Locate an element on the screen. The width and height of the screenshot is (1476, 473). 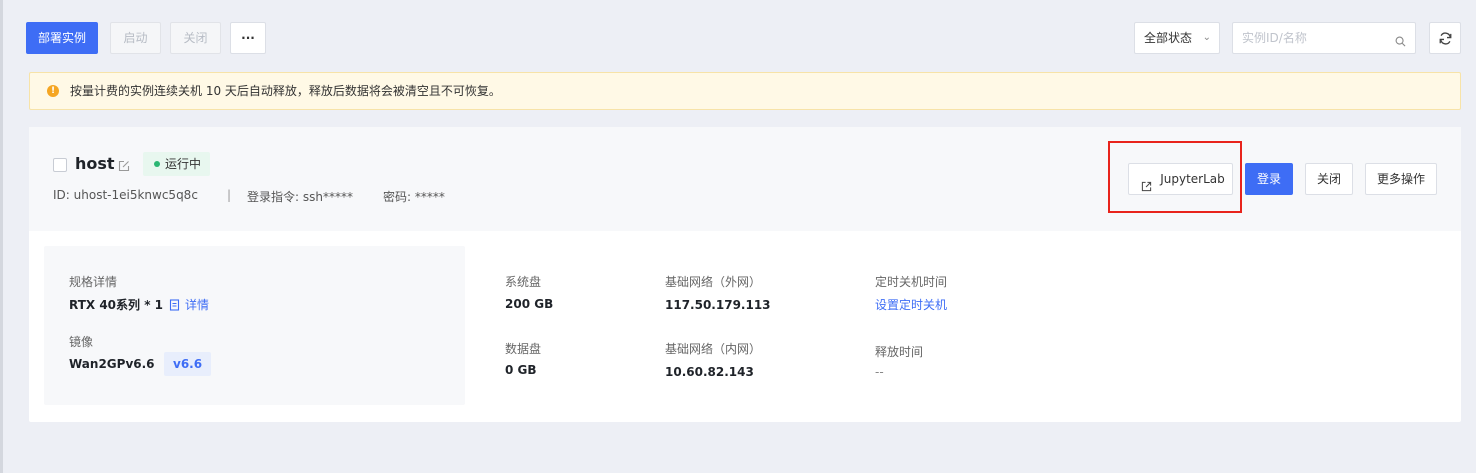
image-value: Wan2GPv6.6 is located at coordinates (112, 364).